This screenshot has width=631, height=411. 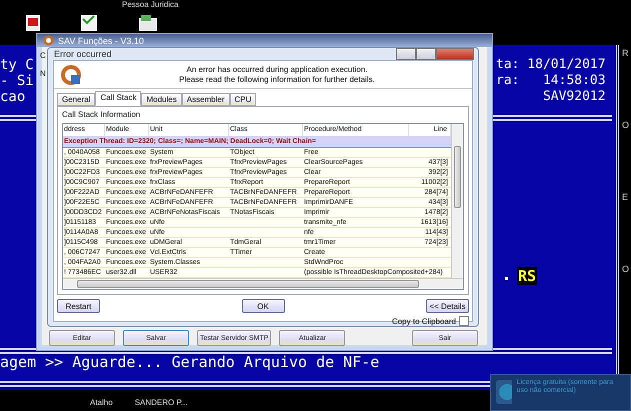 What do you see at coordinates (101, 41) in the screenshot?
I see `window-title: SAV Funções - V3.10` at bounding box center [101, 41].